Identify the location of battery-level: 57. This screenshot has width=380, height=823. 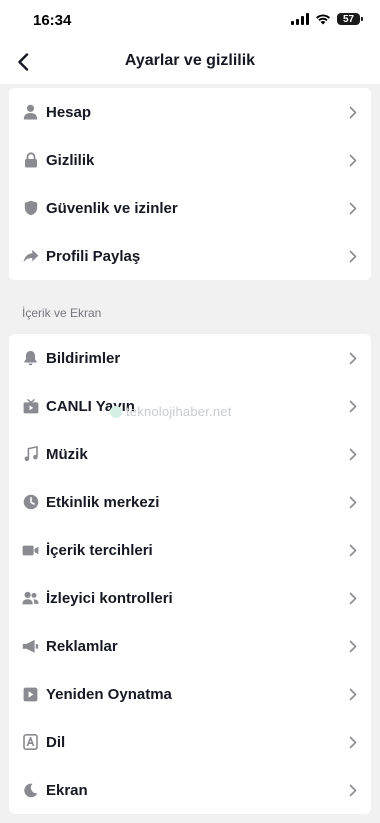
(348, 19).